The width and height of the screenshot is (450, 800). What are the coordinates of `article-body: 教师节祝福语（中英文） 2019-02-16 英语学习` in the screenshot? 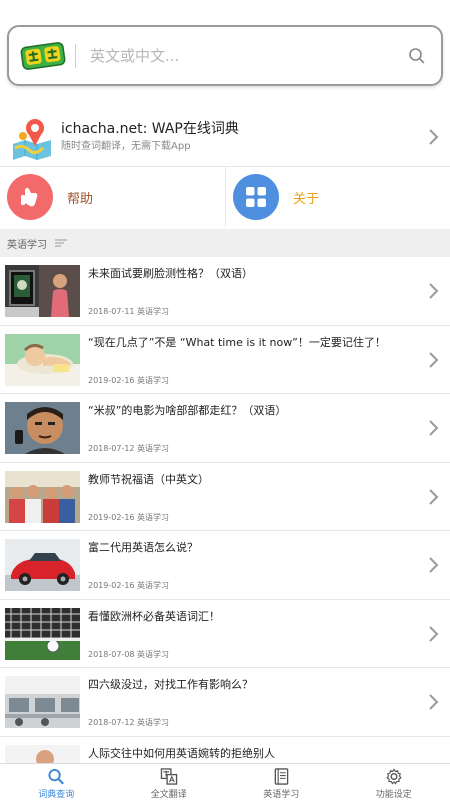 It's located at (269, 497).